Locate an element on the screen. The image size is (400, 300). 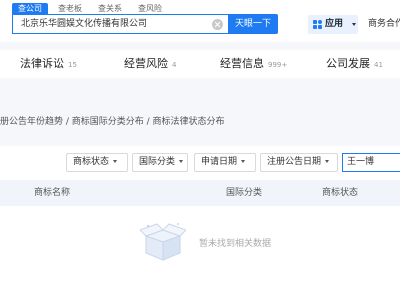
nav-item-operation-risk: 经营风险 4 is located at coordinates (150, 64).